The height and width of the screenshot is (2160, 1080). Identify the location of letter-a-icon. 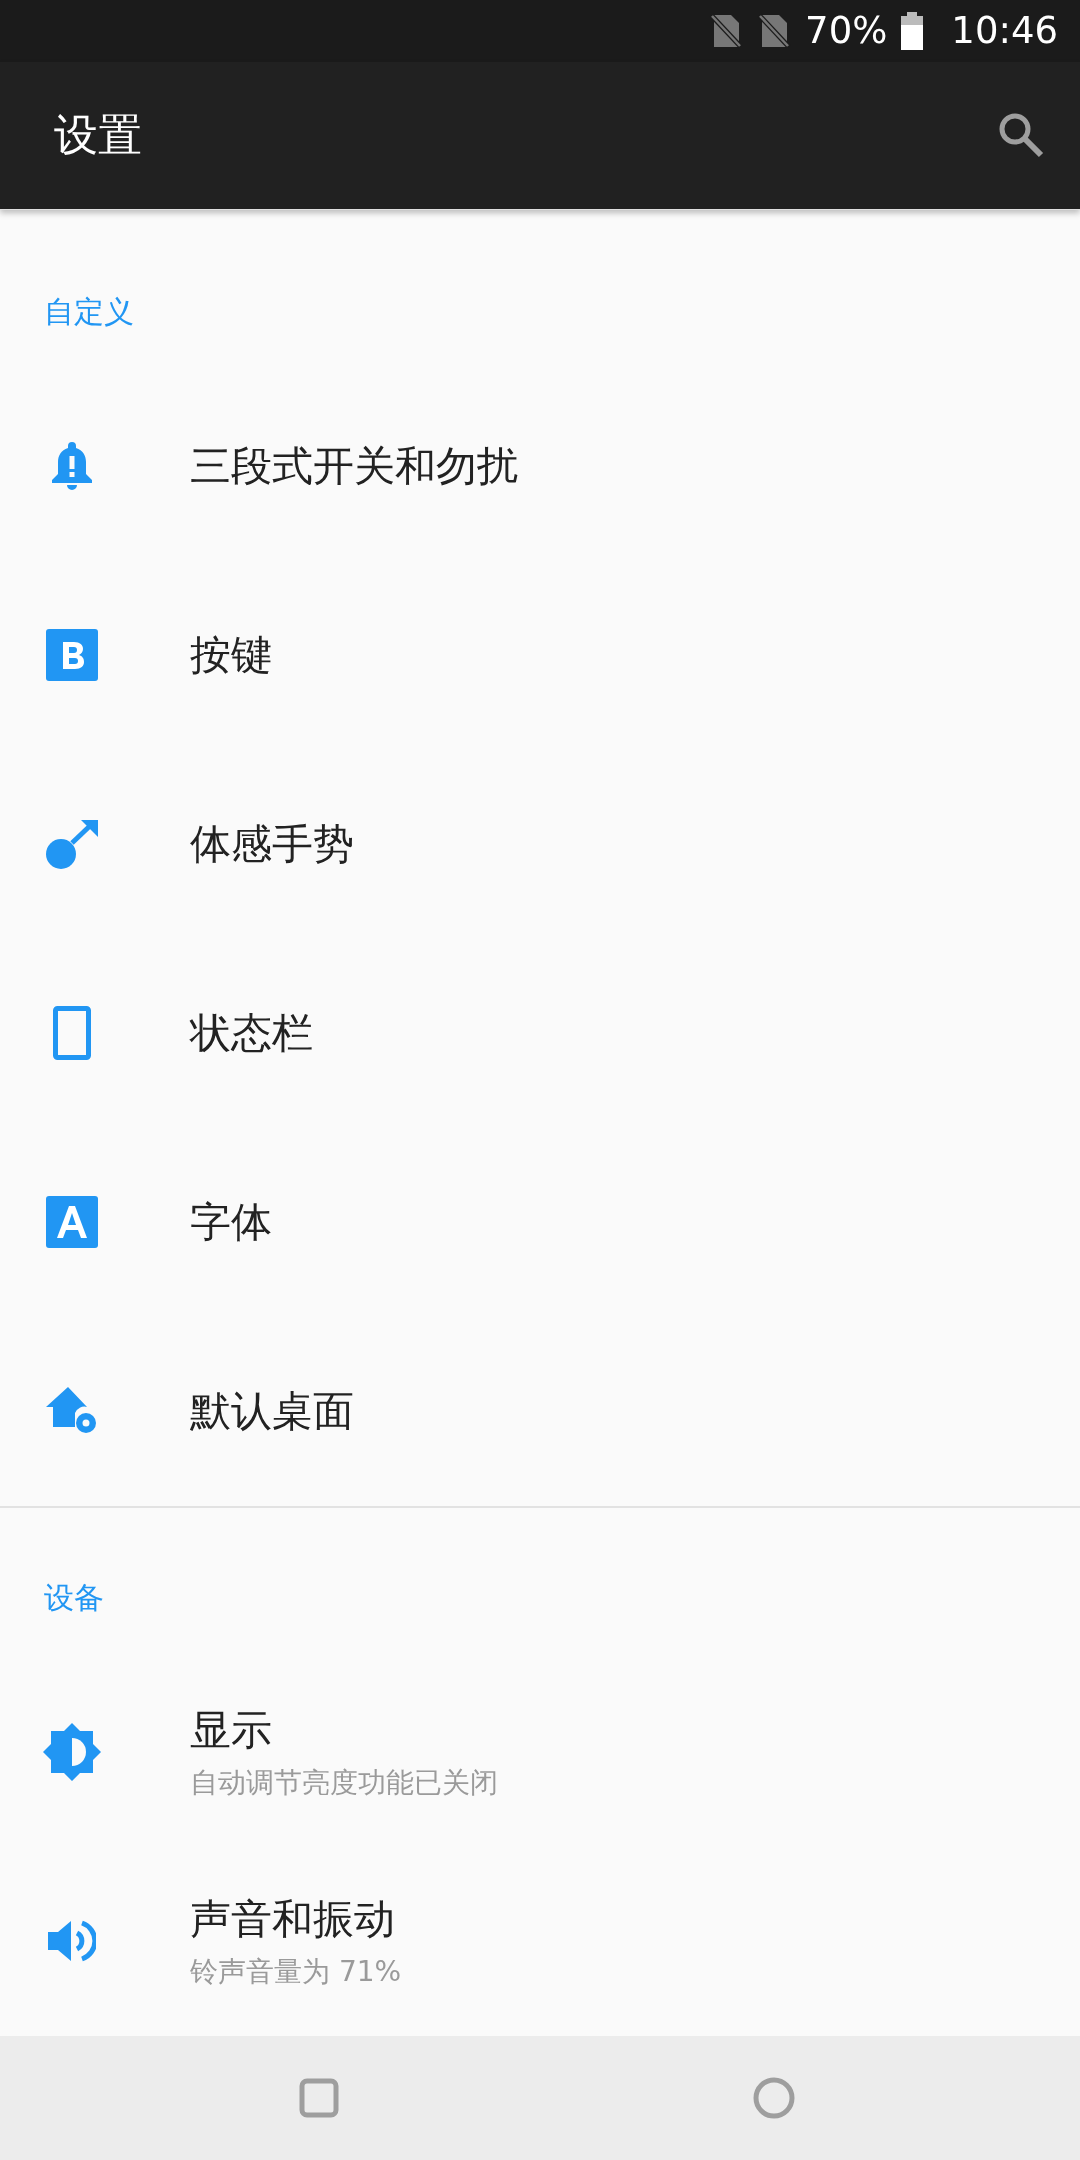
(72, 1222).